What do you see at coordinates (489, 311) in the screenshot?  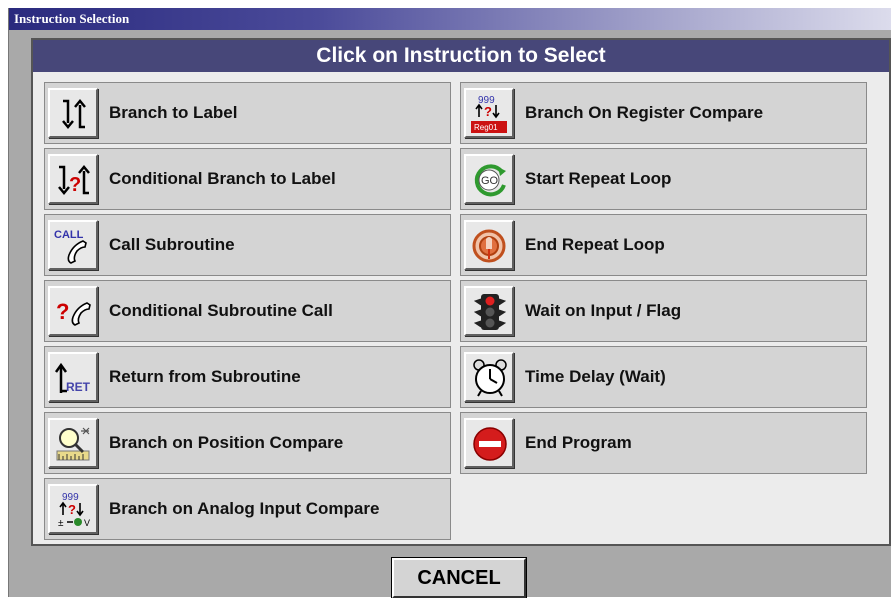 I see `traffic-light-icon` at bounding box center [489, 311].